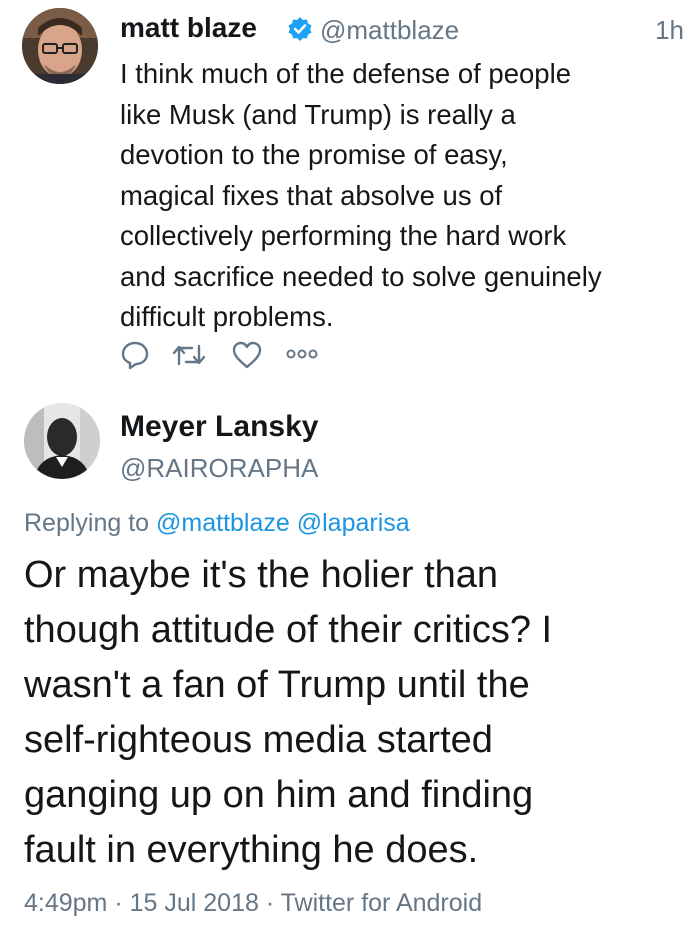 Image resolution: width=698 pixels, height=934 pixels. What do you see at coordinates (302, 356) in the screenshot?
I see `more-icon` at bounding box center [302, 356].